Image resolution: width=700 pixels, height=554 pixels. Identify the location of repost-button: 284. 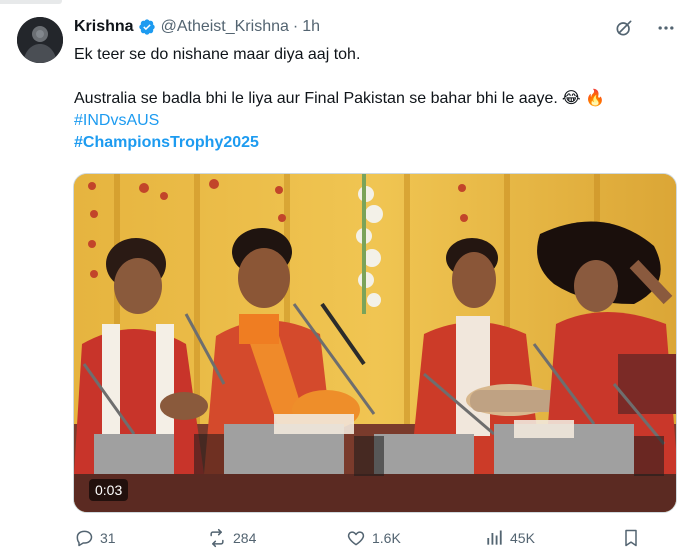
(231, 538).